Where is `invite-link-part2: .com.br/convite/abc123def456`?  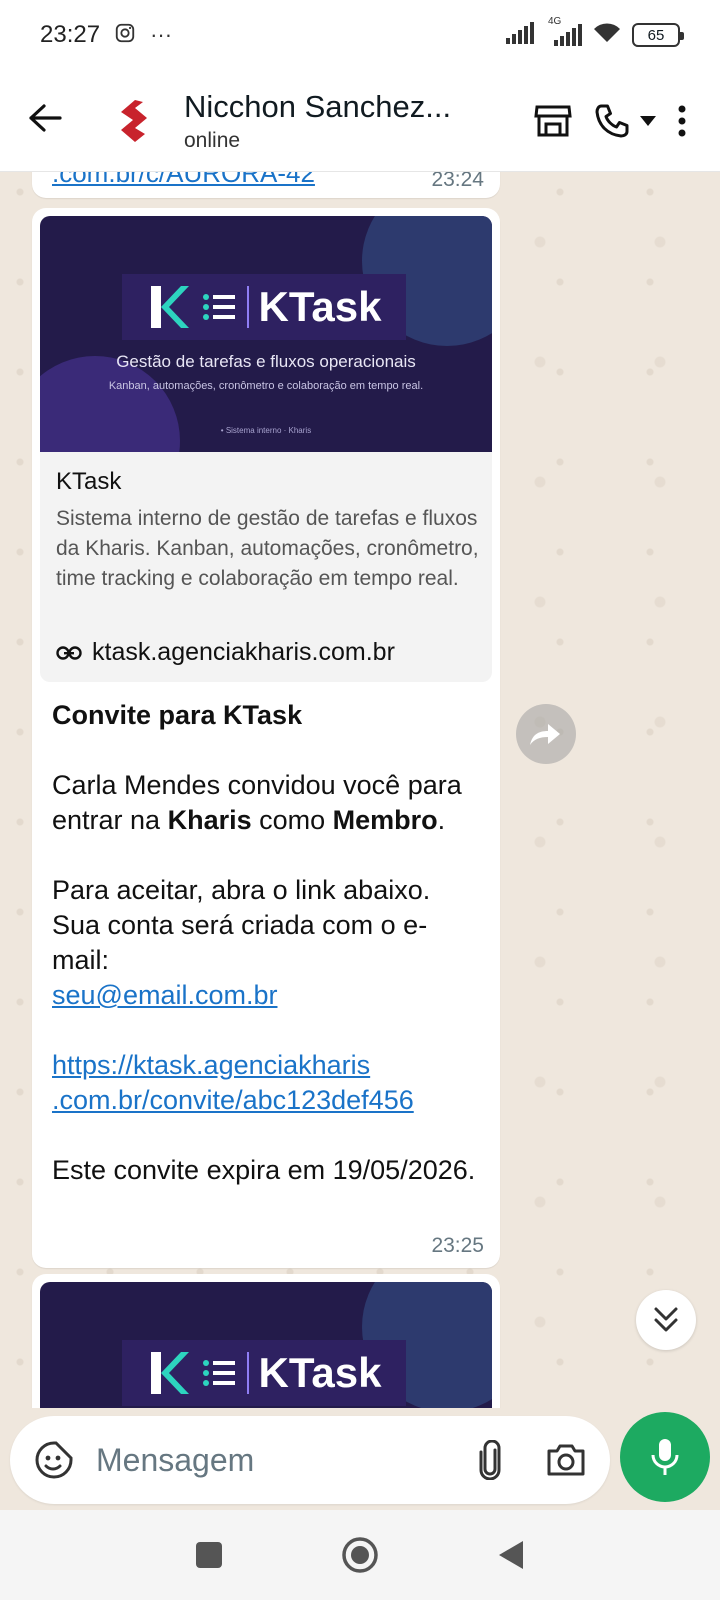
invite-link-part2: .com.br/convite/abc123def456 is located at coordinates (233, 1100).